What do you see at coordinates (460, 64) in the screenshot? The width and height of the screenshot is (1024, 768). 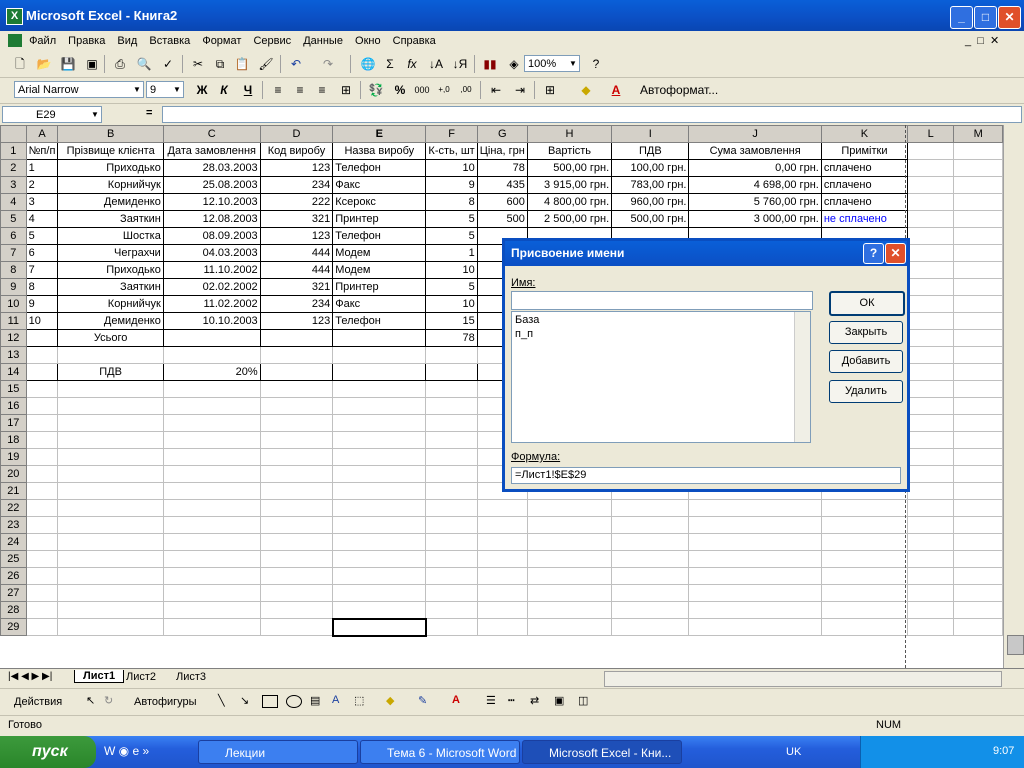 I see `sort-descending-icon: ↓Я` at bounding box center [460, 64].